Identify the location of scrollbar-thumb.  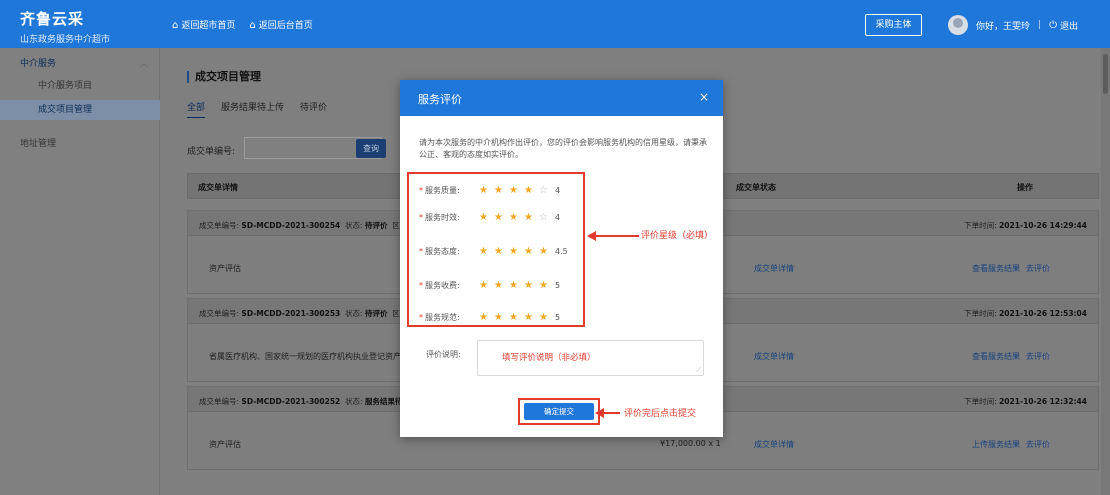
(1105, 74).